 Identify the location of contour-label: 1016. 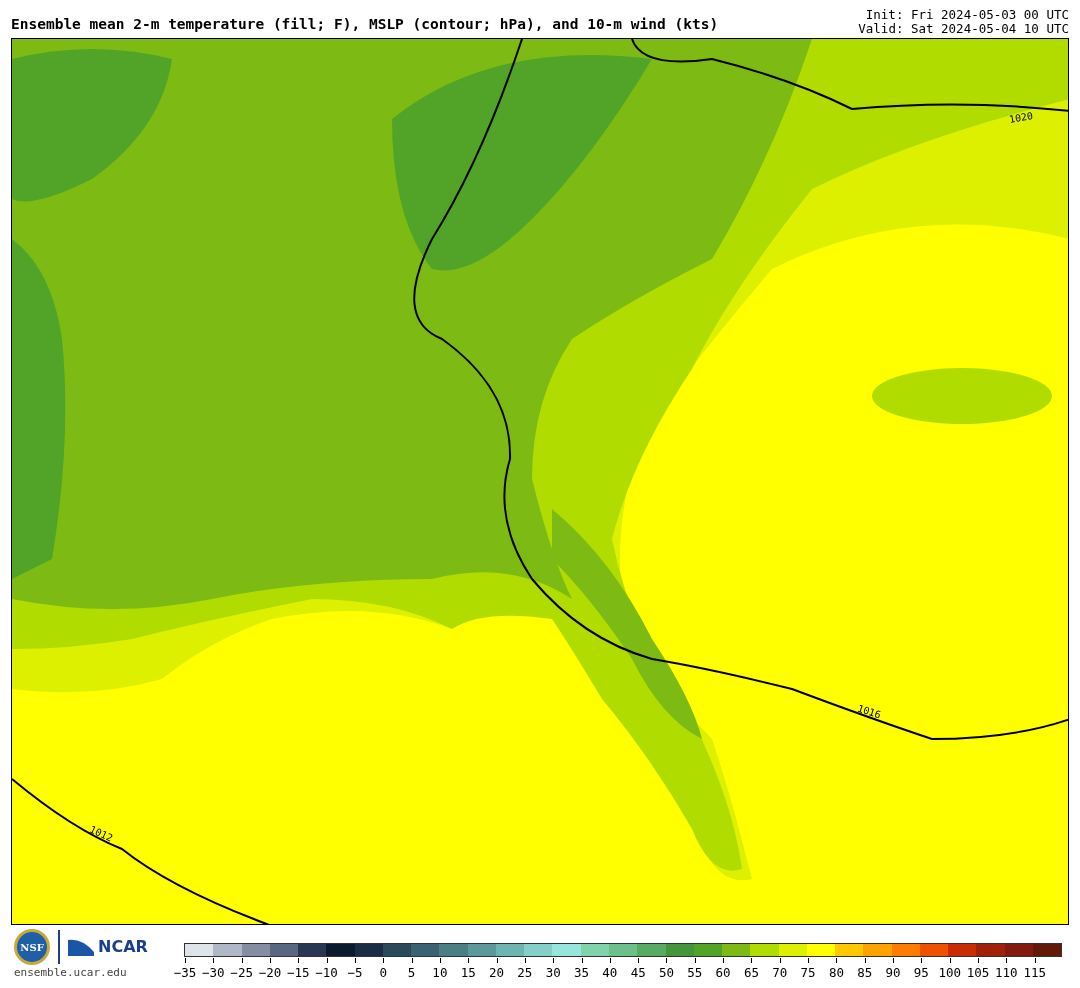
(869, 712).